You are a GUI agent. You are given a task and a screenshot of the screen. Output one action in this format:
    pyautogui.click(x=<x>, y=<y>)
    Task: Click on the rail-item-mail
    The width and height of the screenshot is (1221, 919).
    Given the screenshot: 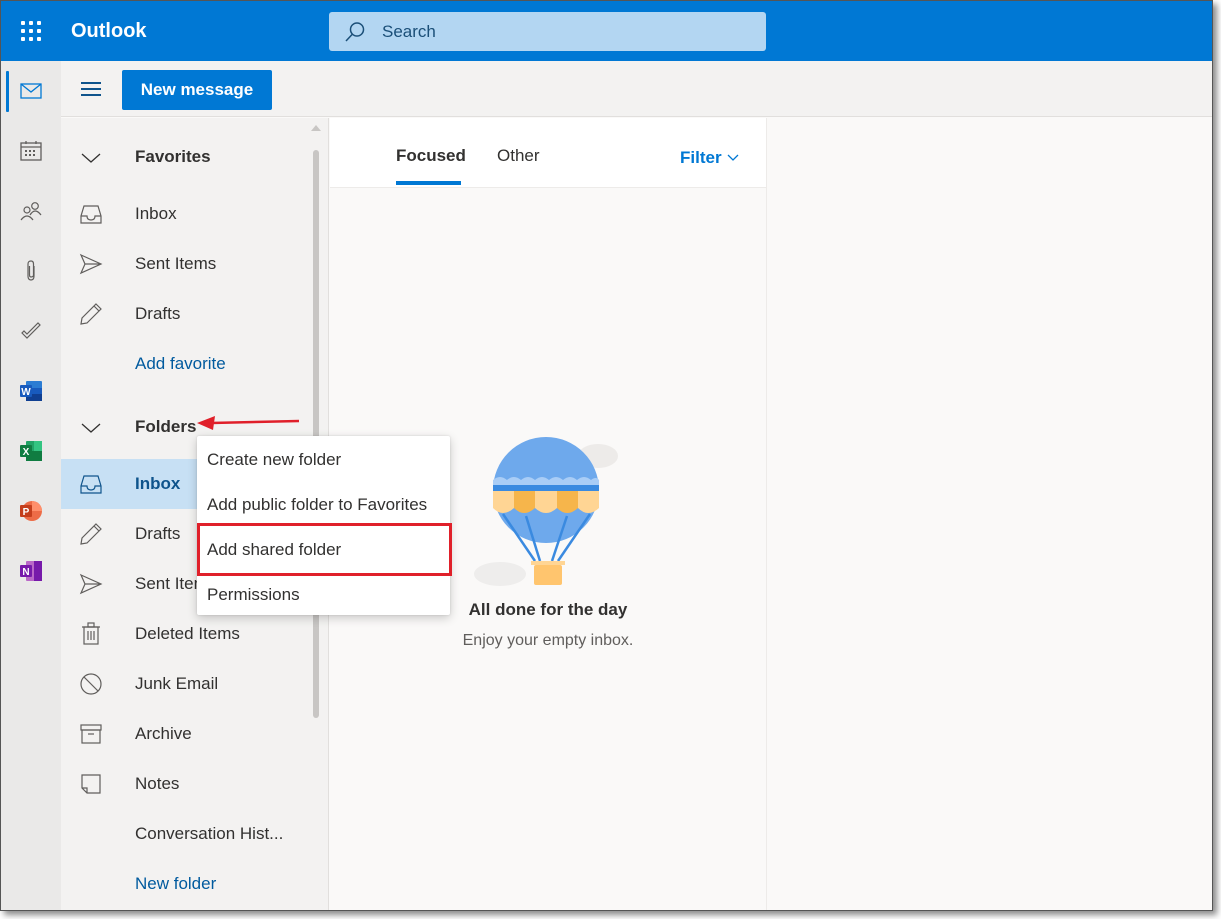 What is the action you would take?
    pyautogui.click(x=31, y=91)
    